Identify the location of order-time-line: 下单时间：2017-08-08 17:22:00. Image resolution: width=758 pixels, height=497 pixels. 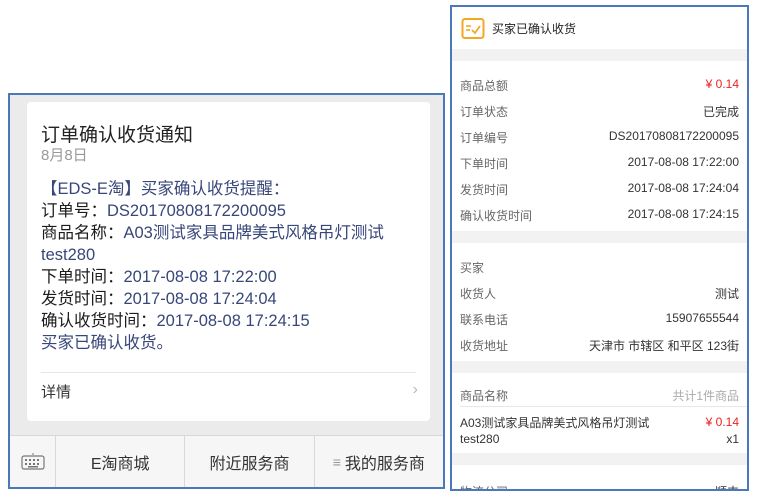
(159, 277).